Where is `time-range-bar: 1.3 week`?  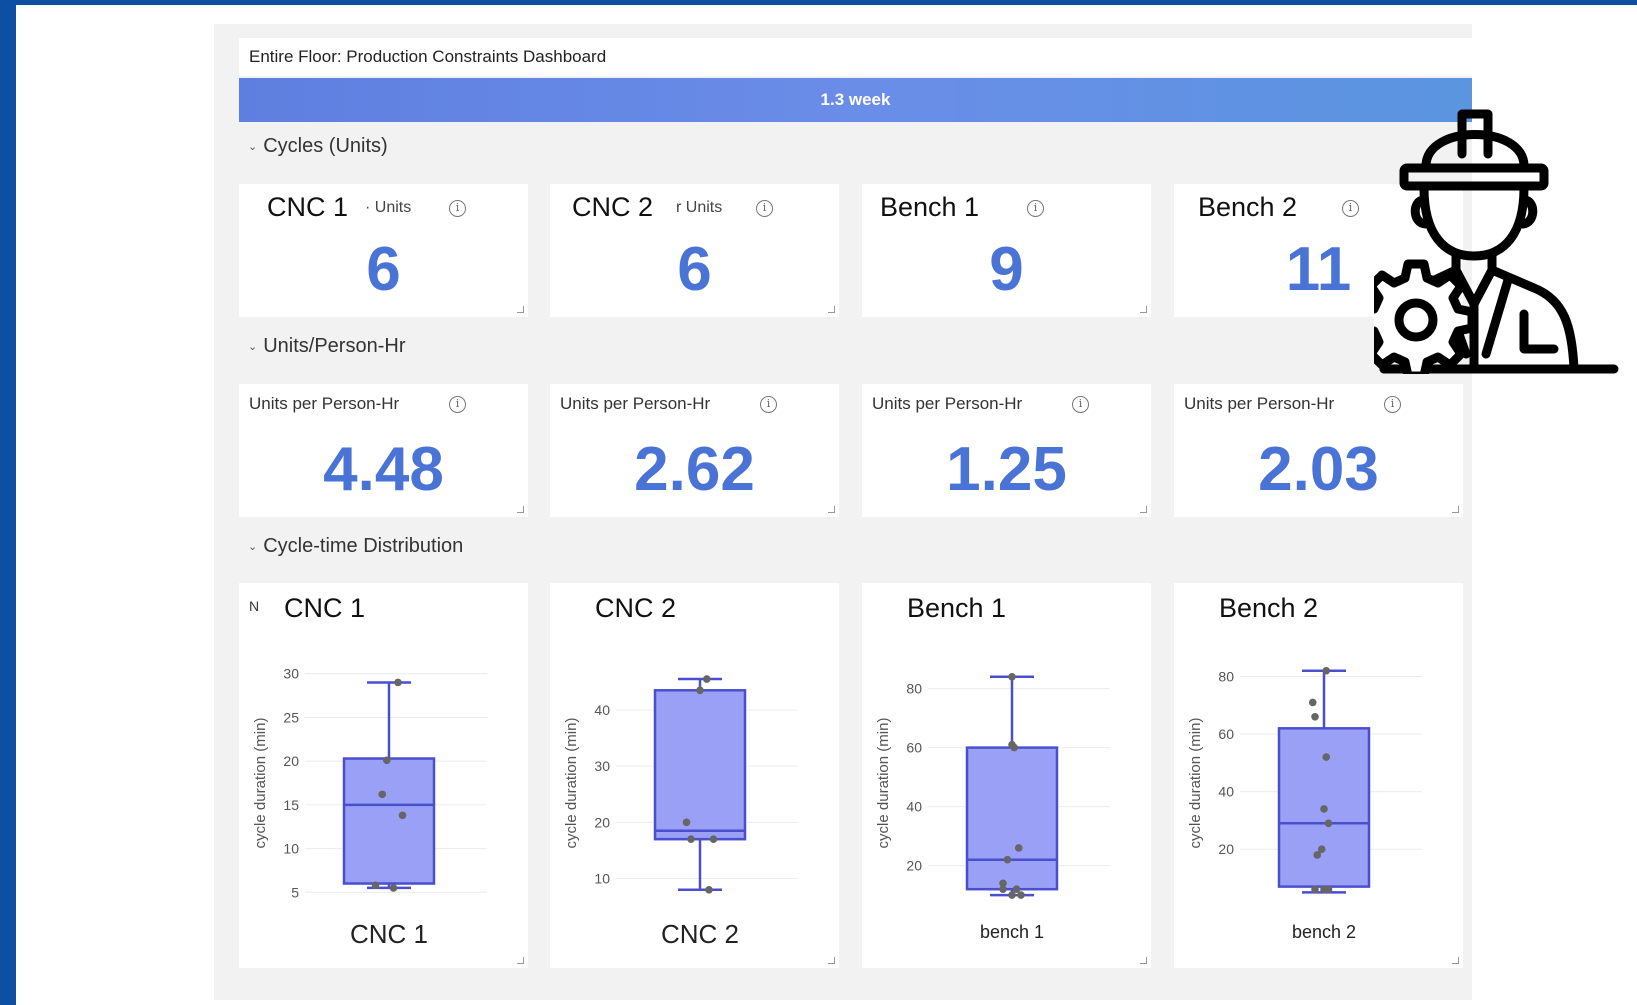
time-range-bar: 1.3 week is located at coordinates (855, 100).